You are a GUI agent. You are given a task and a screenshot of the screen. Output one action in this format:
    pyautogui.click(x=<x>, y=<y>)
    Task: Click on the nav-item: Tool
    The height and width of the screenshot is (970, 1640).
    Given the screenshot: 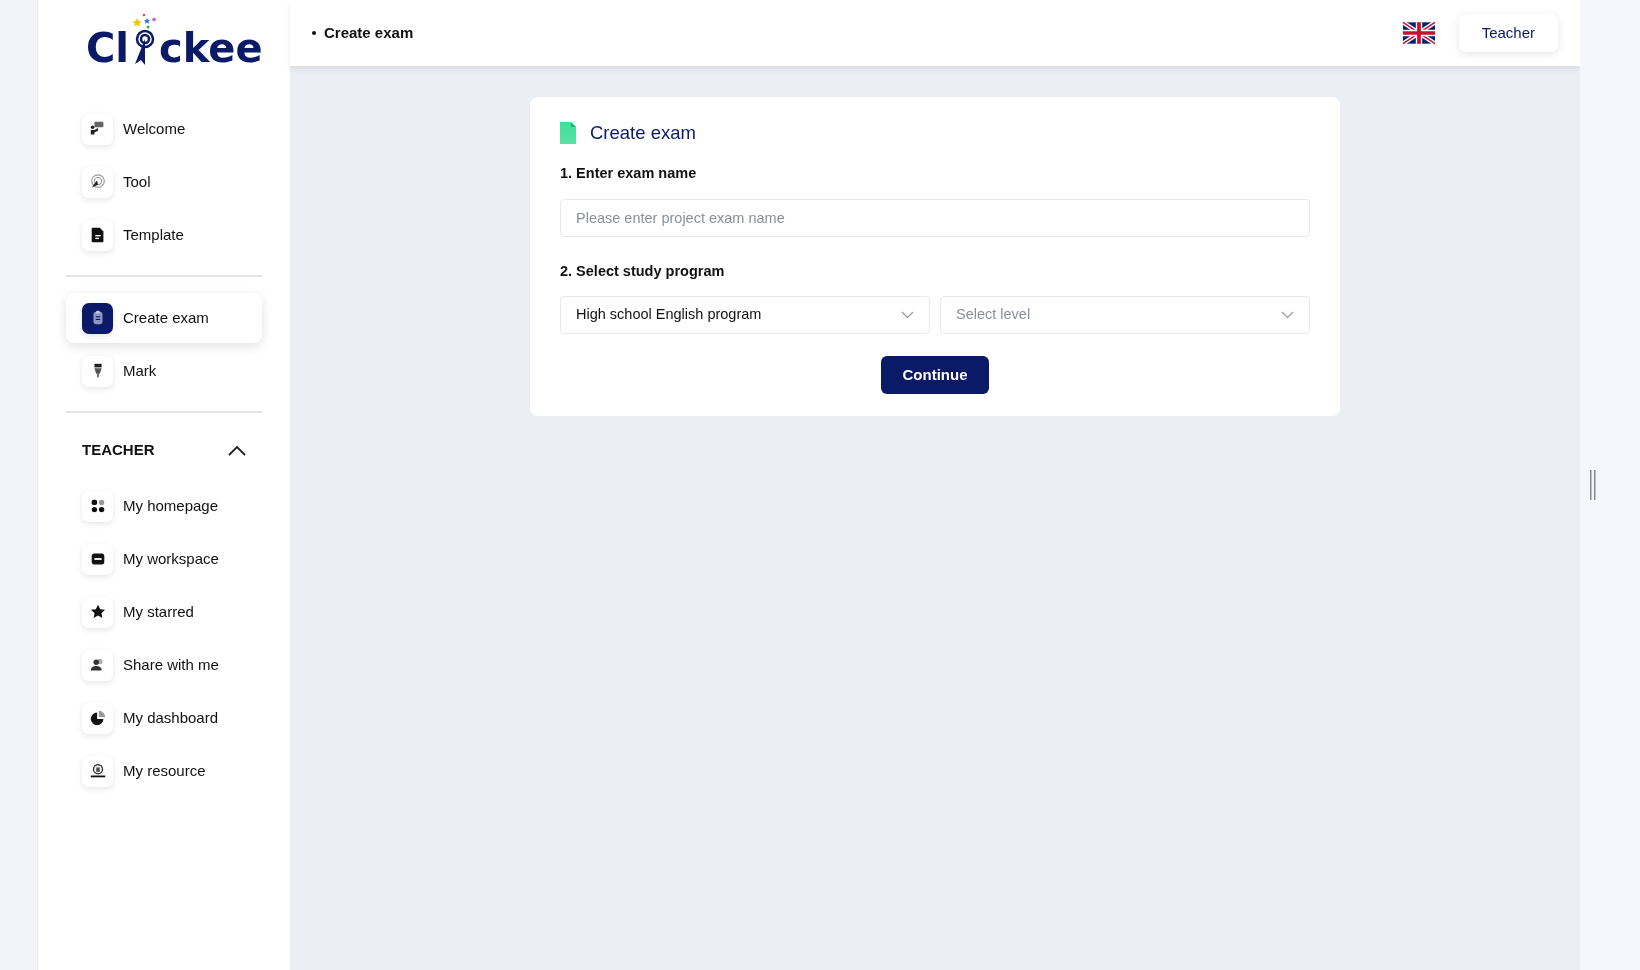 What is the action you would take?
    pyautogui.click(x=164, y=182)
    